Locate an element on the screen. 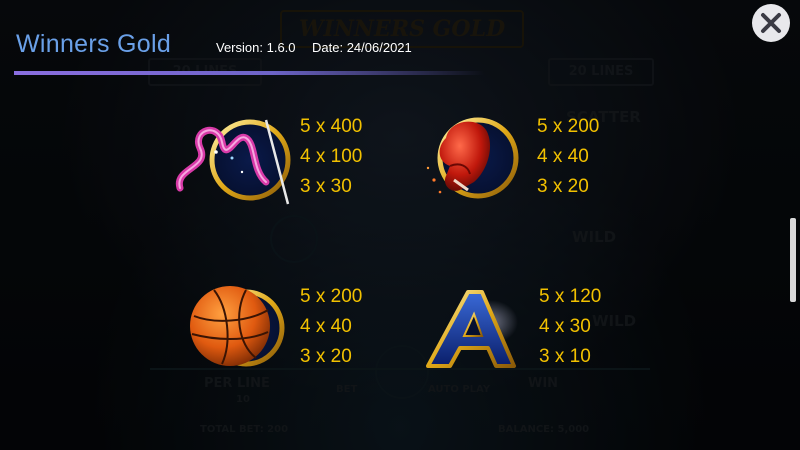 The width and height of the screenshot is (800, 450). payout-letter-a-5: 5 x 120 is located at coordinates (570, 296).